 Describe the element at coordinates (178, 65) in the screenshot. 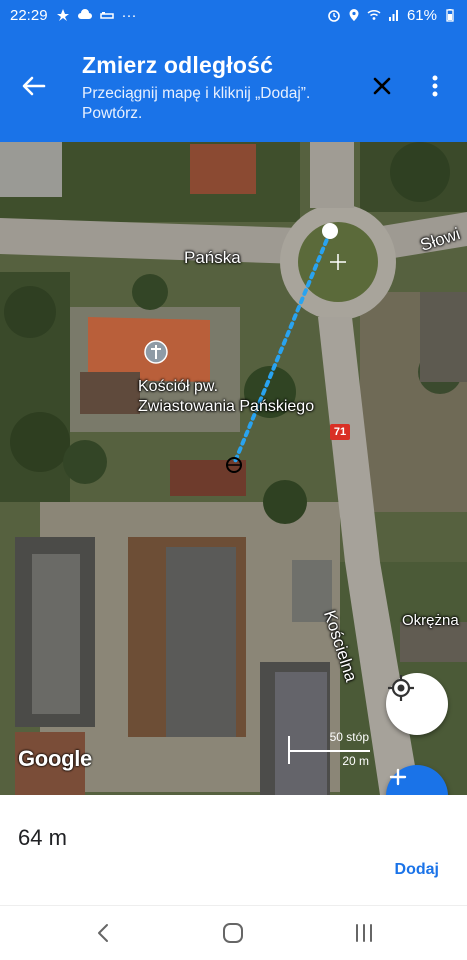

I see `page-title: Zmierz odległość` at that location.